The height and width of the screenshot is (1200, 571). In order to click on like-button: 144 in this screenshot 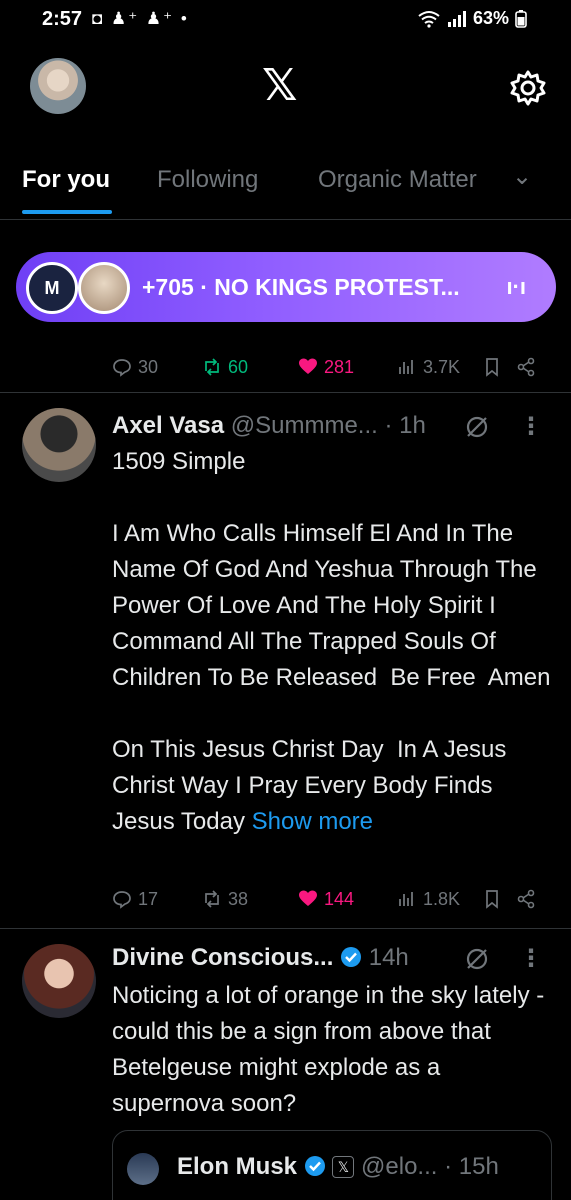, I will do `click(326, 899)`.